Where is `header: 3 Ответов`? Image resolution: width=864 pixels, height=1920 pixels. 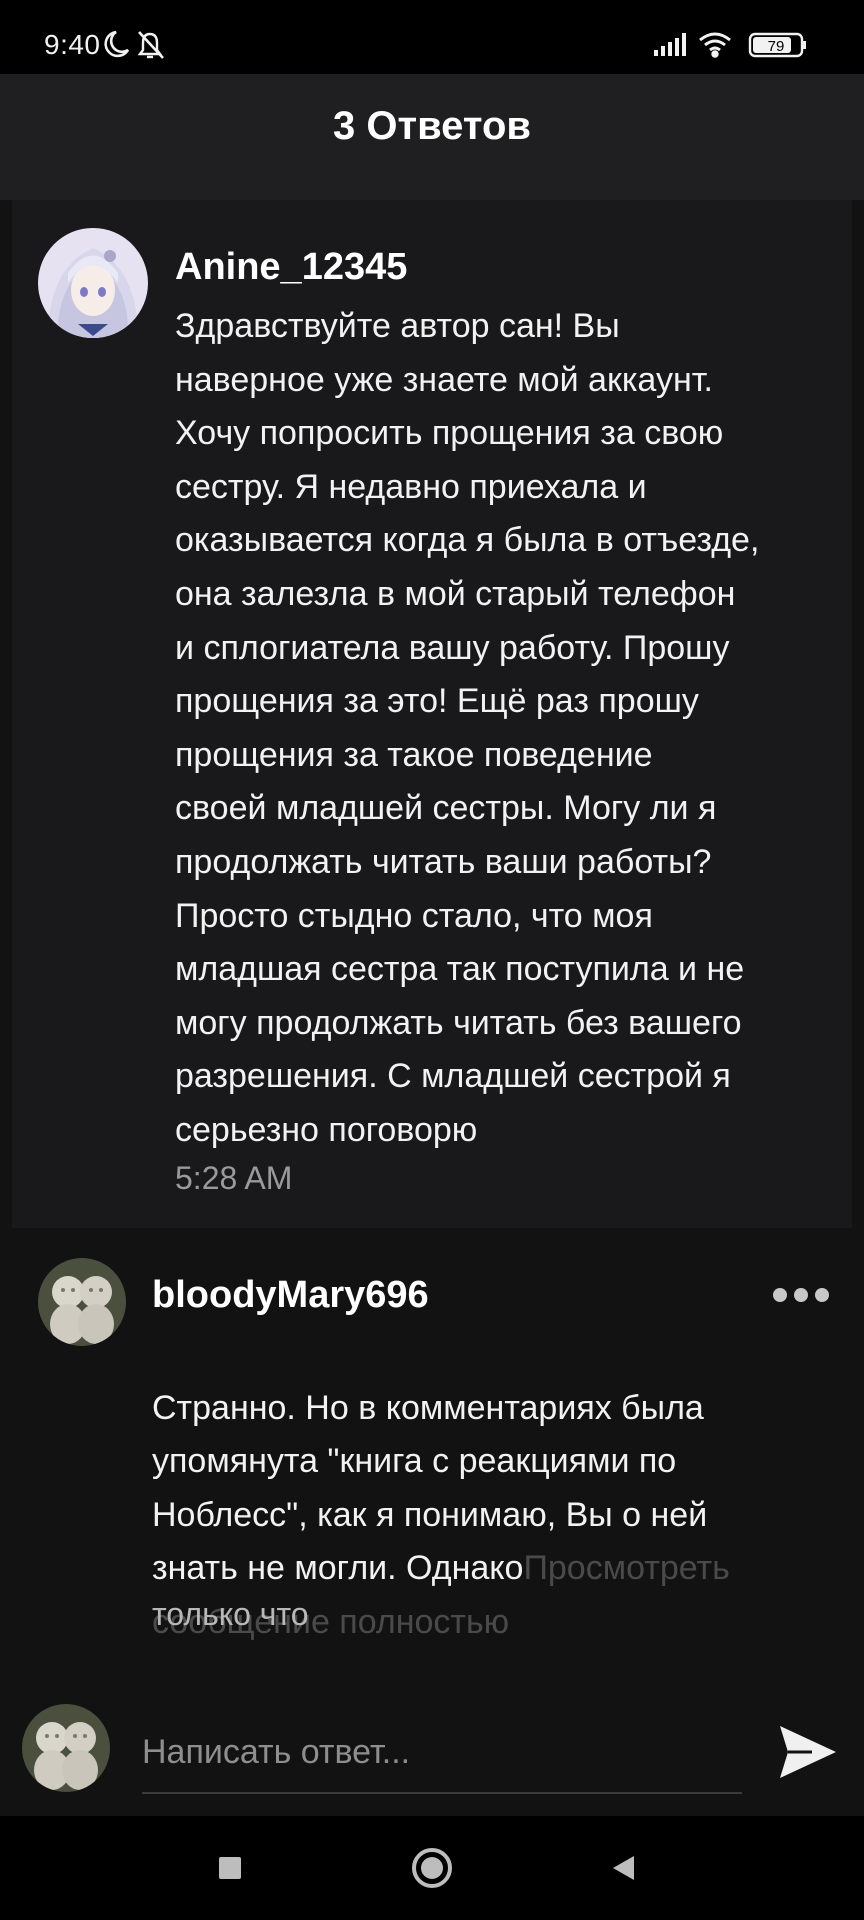 header: 3 Ответов is located at coordinates (432, 137).